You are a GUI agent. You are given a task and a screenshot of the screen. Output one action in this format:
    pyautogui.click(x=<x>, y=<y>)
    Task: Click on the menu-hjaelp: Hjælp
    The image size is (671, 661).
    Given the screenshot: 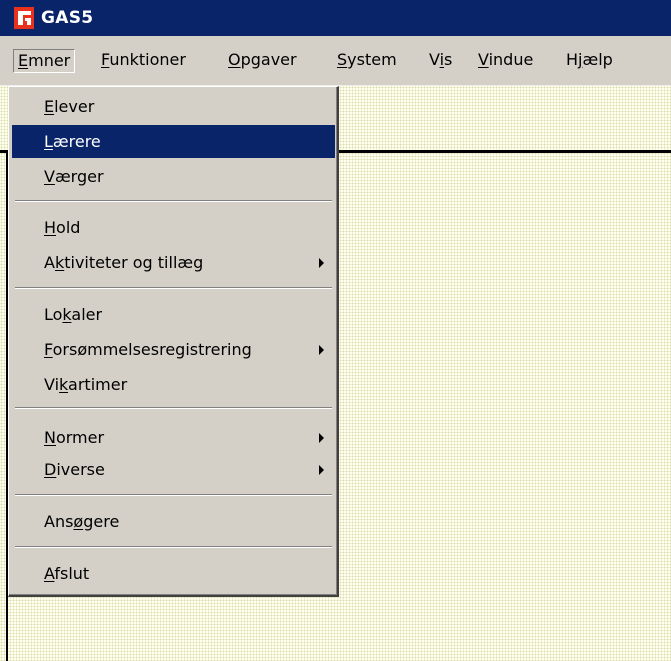 What is the action you would take?
    pyautogui.click(x=589, y=61)
    